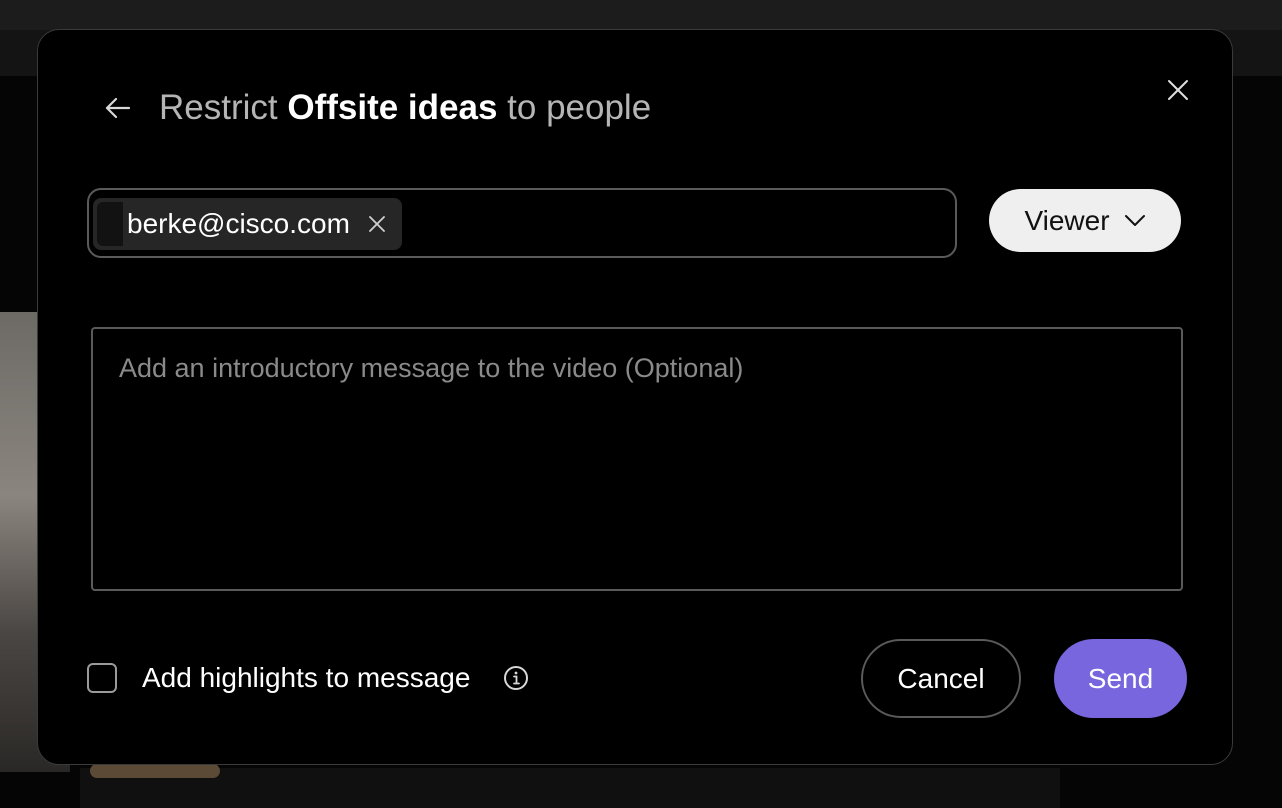 The width and height of the screenshot is (1282, 808). Describe the element at coordinates (574, 107) in the screenshot. I see `title-suffix: to people` at that location.